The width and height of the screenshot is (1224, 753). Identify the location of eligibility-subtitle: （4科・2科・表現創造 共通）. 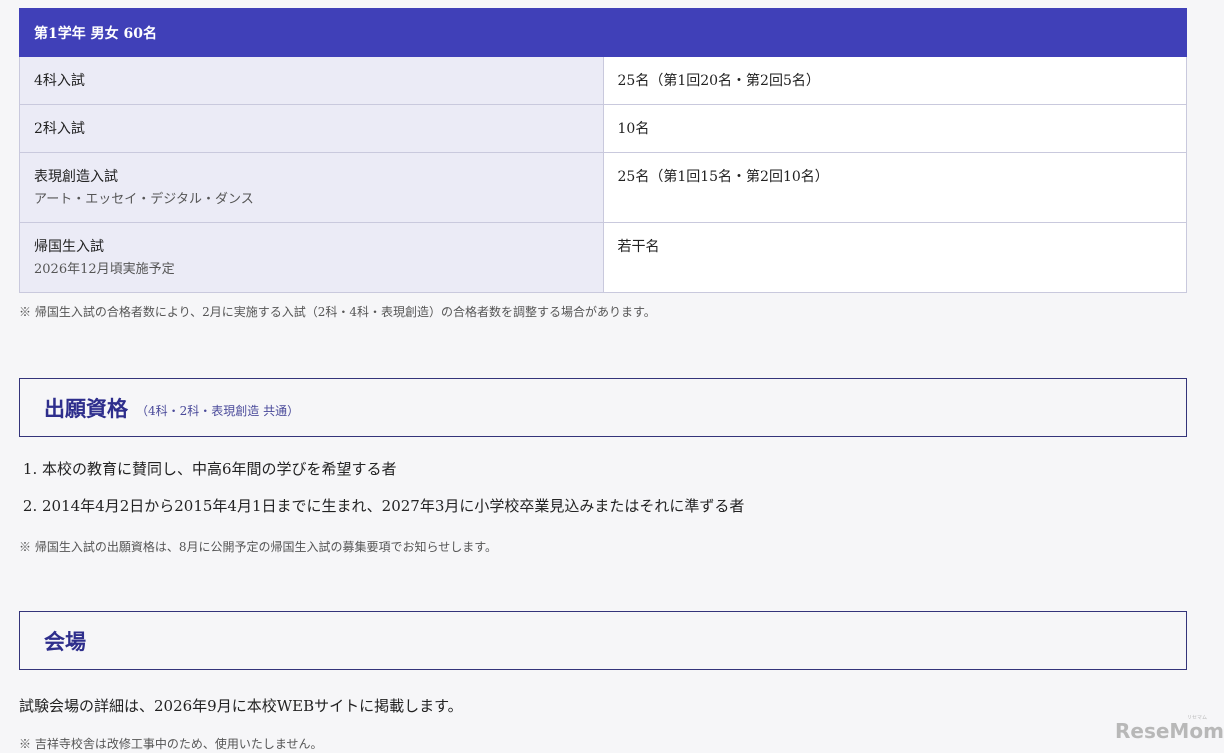
(218, 410).